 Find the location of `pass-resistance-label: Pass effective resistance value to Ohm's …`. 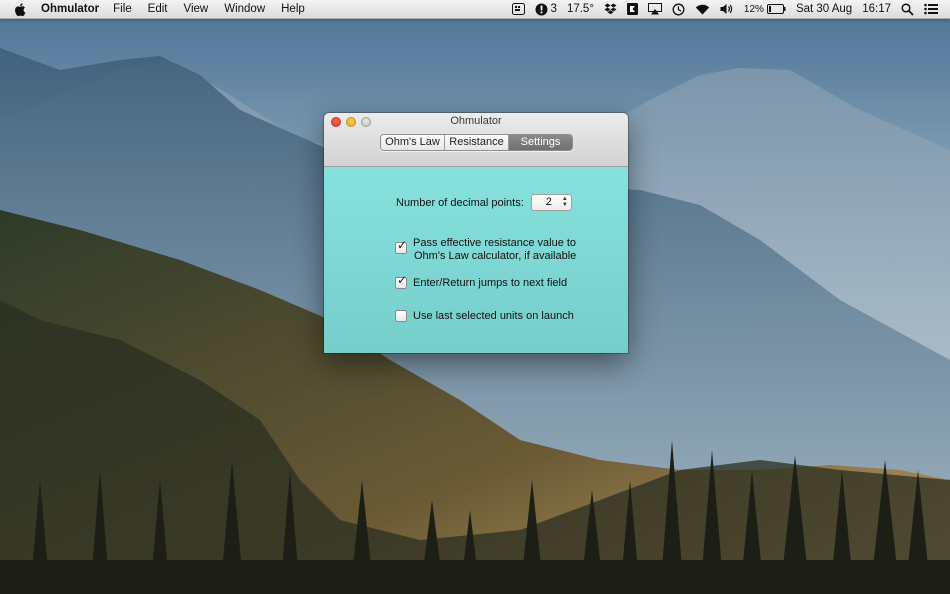

pass-resistance-label: Pass effective resistance value to Ohm's … is located at coordinates (495, 249).